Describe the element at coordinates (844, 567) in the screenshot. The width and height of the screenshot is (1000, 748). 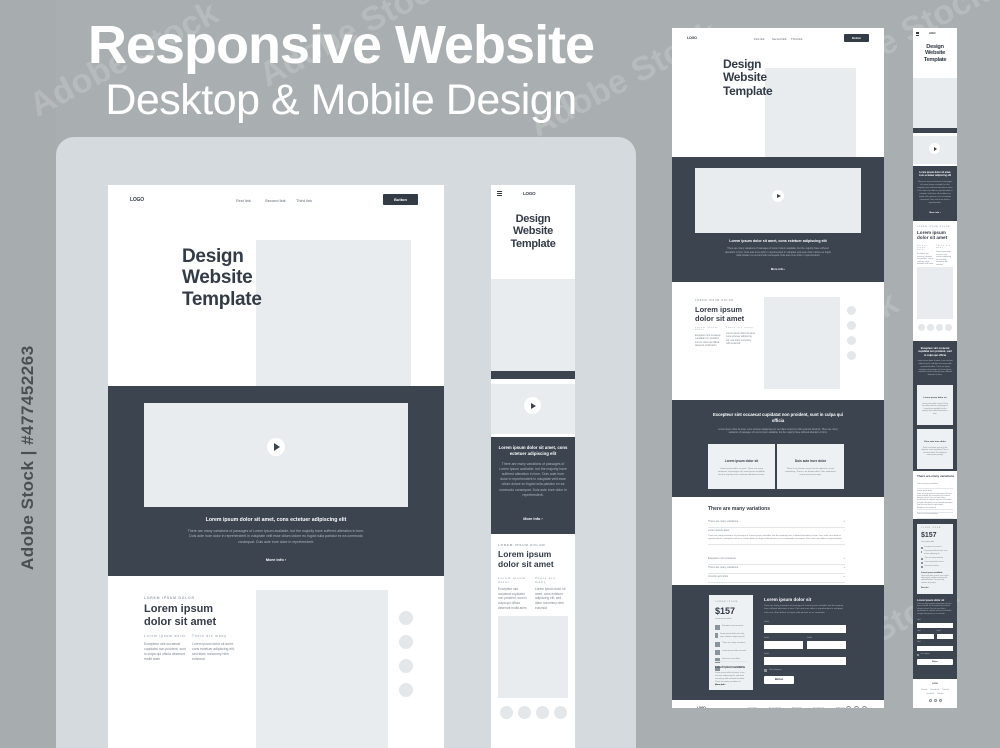
I see `accordion-item-sign: +` at that location.